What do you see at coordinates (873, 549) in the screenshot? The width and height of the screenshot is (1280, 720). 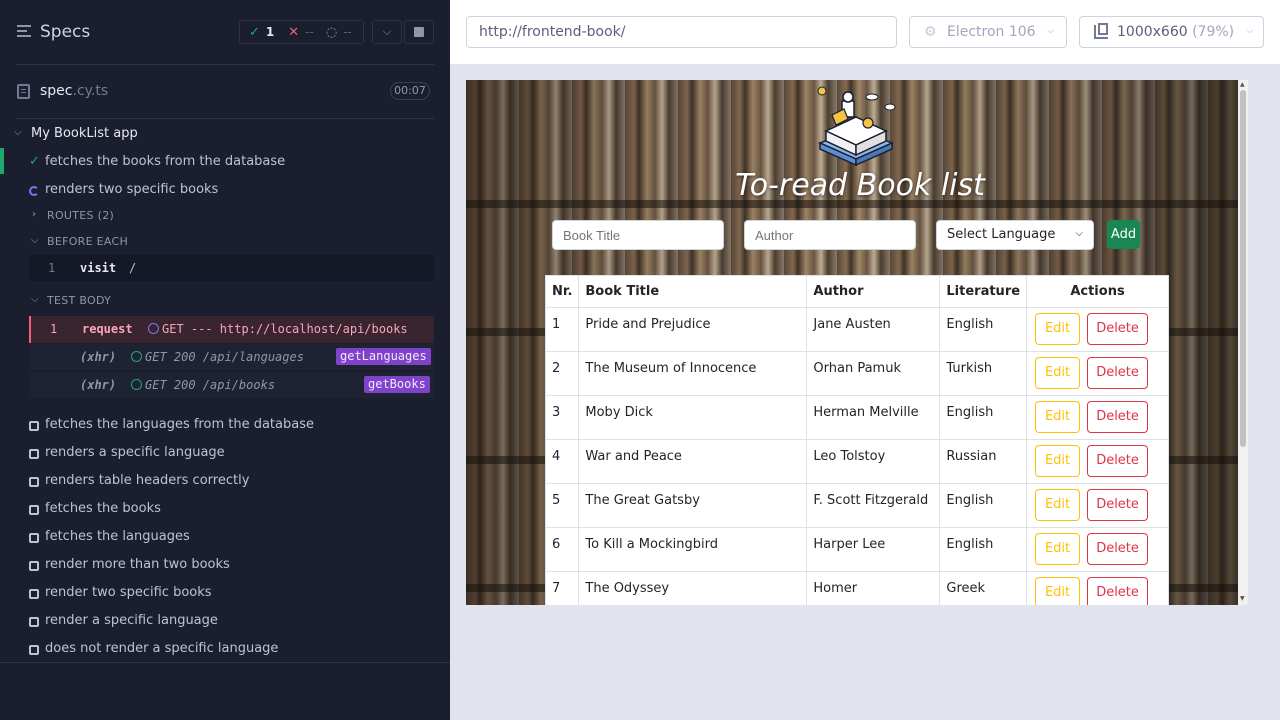 I see `book-author: Harper Lee` at bounding box center [873, 549].